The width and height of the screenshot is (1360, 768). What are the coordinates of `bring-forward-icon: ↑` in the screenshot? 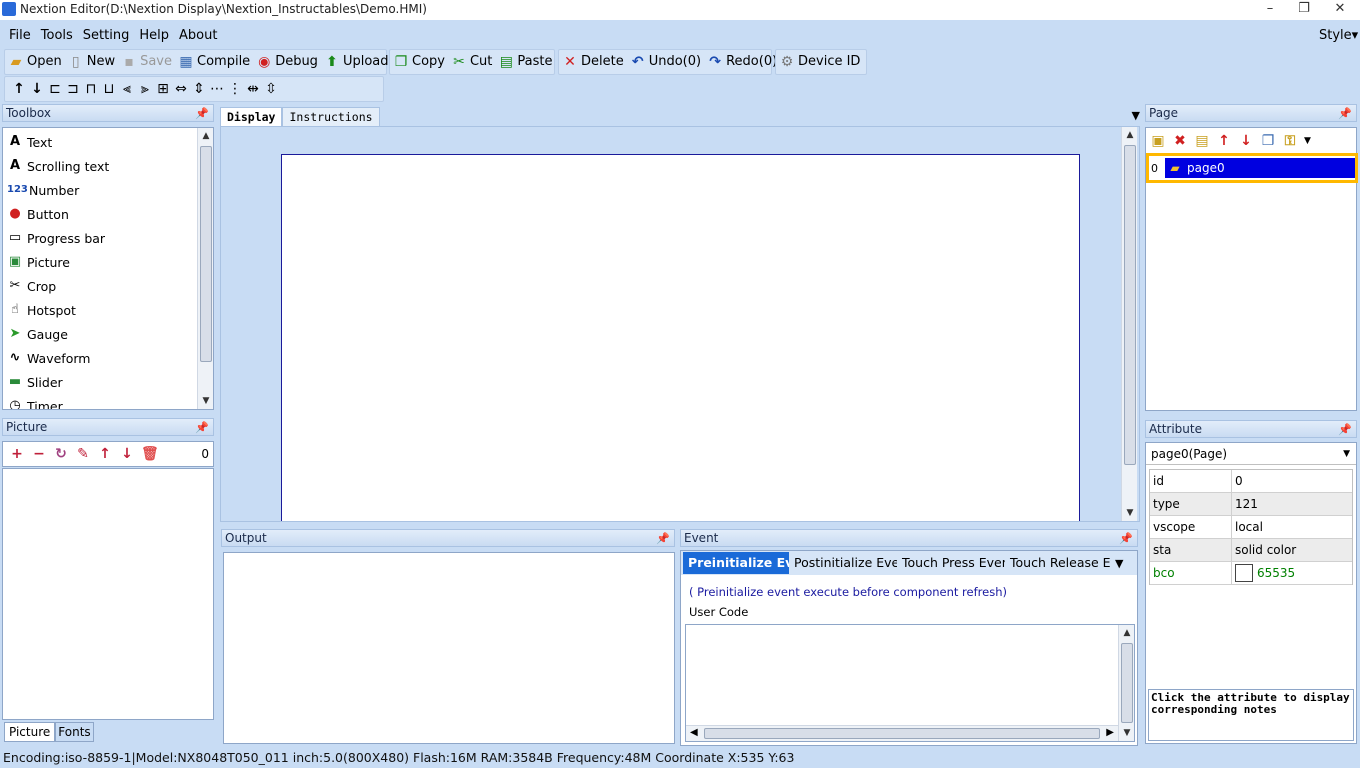 It's located at (19, 89).